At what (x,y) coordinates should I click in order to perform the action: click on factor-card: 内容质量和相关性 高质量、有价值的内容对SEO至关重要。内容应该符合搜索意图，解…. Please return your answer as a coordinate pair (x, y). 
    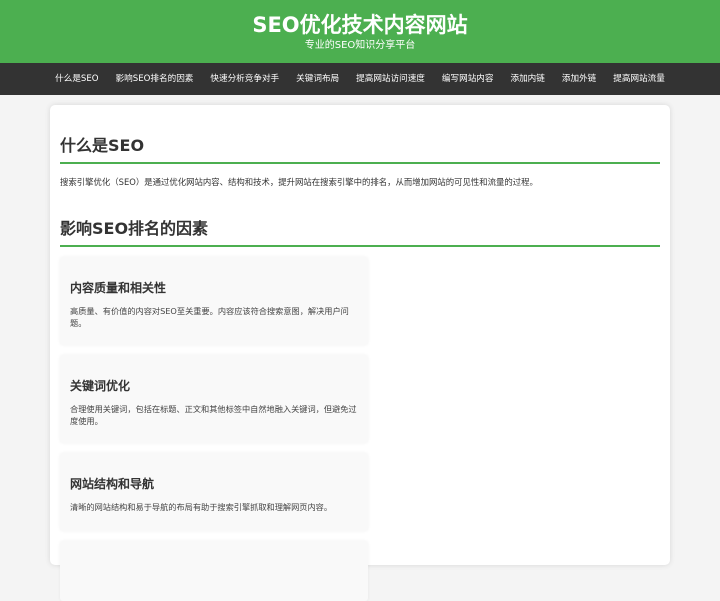
    Looking at the image, I should click on (214, 301).